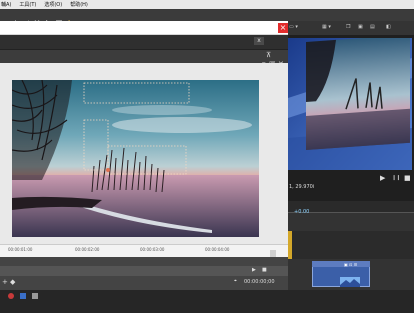 Image resolution: width=414 pixels, height=313 pixels. I want to click on preview-toolbar: ▭ ▾ ▦ ▾ ❐ ▣ ▤ ◧, so click(350, 28).